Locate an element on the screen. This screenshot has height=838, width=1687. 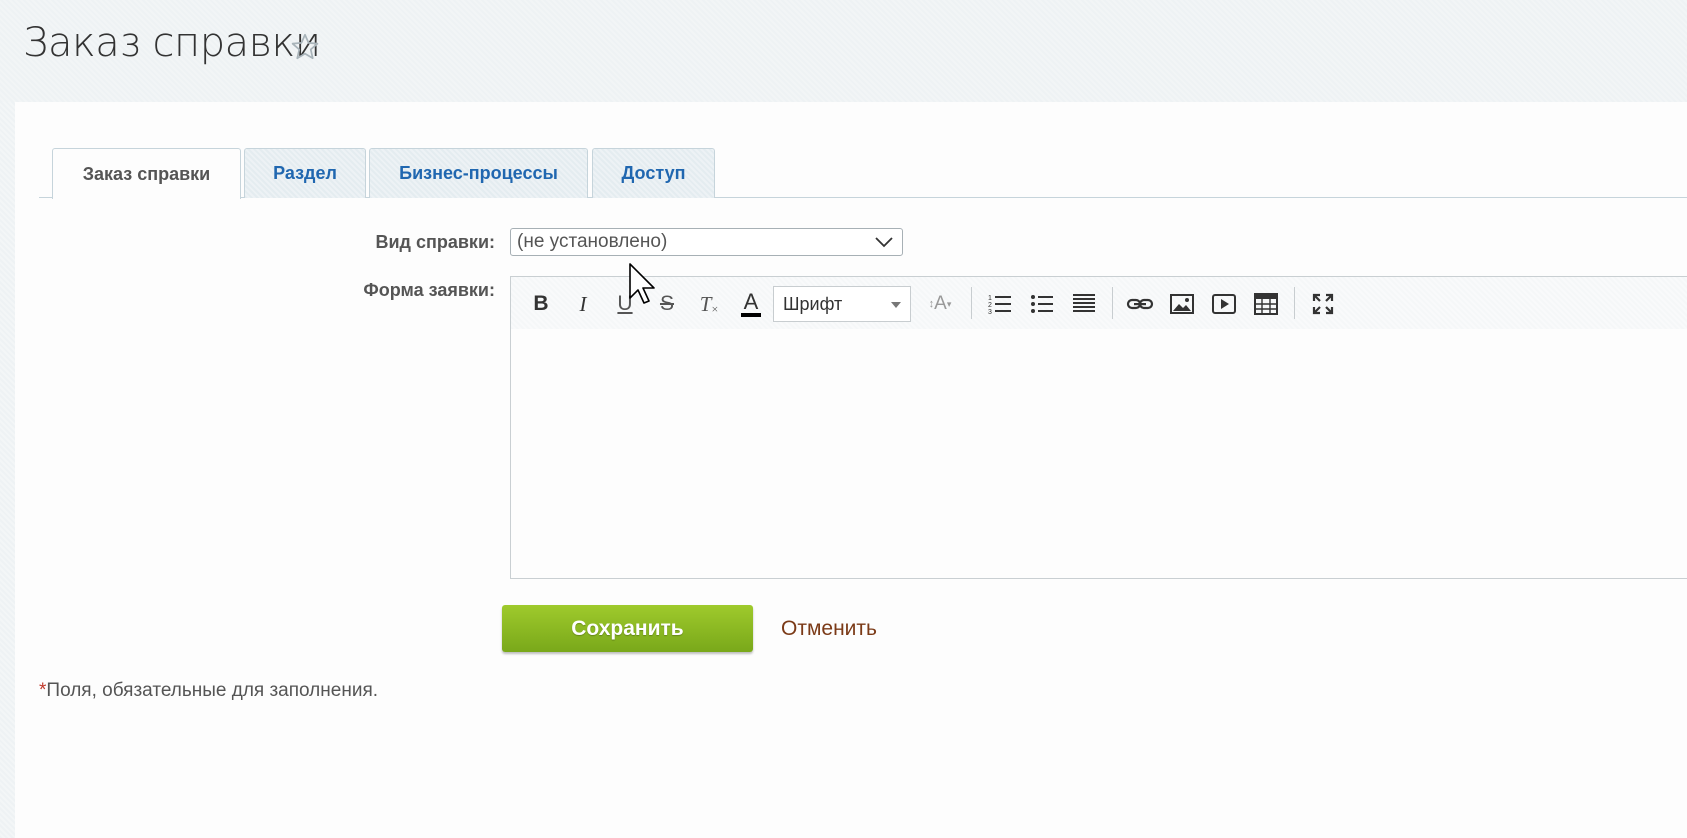
svg-text: 3 is located at coordinates (990, 312).